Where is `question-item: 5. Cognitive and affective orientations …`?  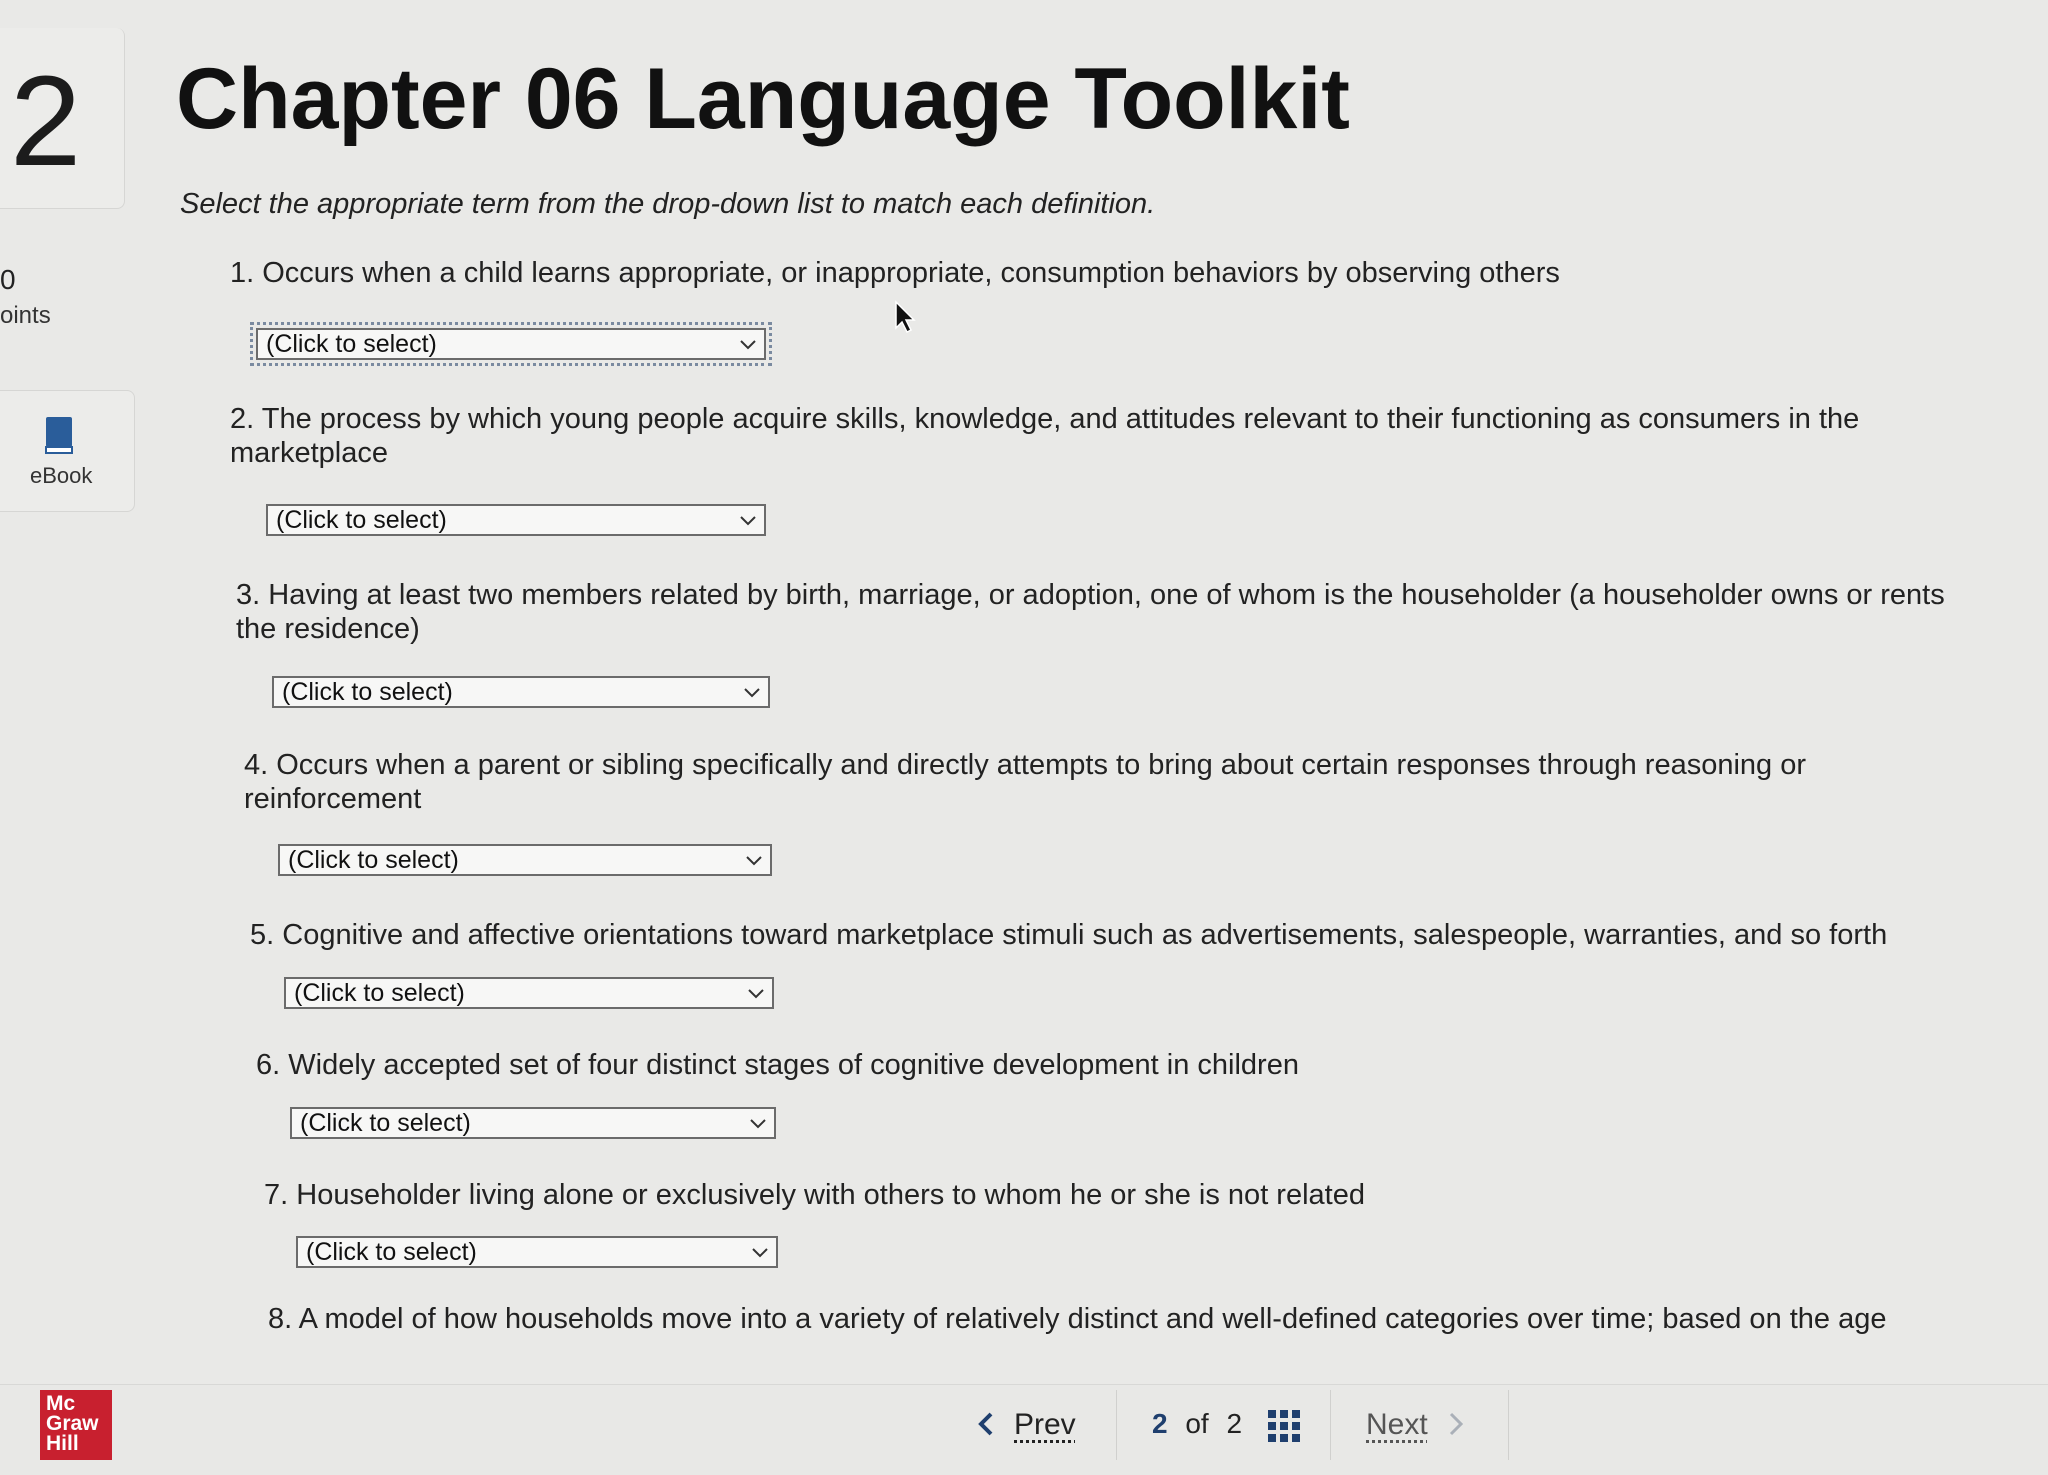 question-item: 5. Cognitive and affective orientations … is located at coordinates (1130, 935).